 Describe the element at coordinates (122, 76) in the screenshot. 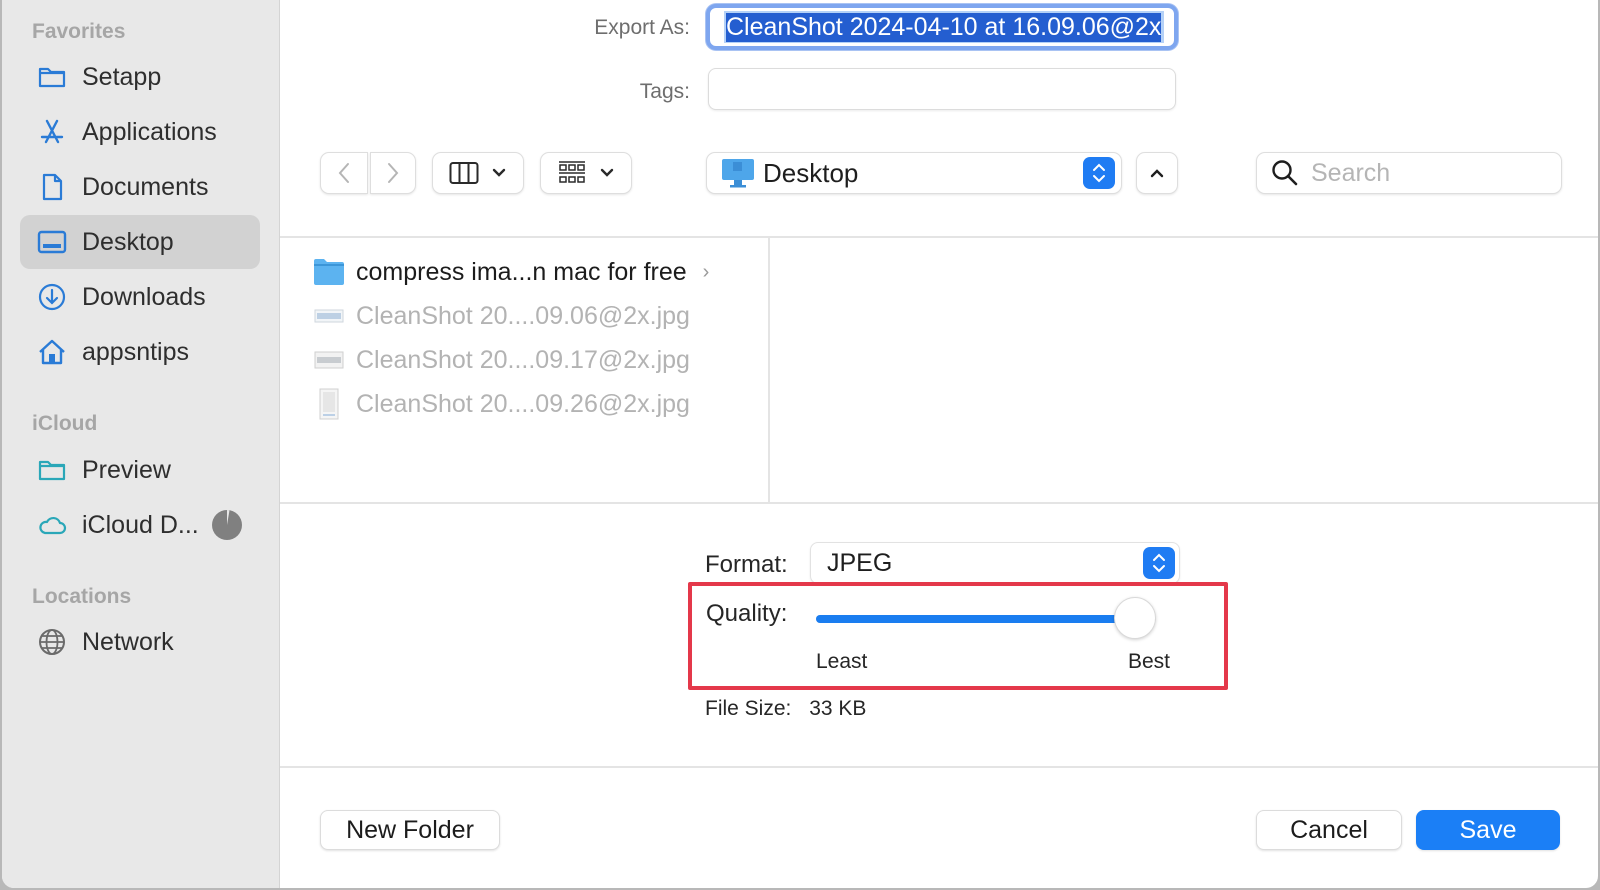

I see `sidebar-item-label: Setapp` at that location.